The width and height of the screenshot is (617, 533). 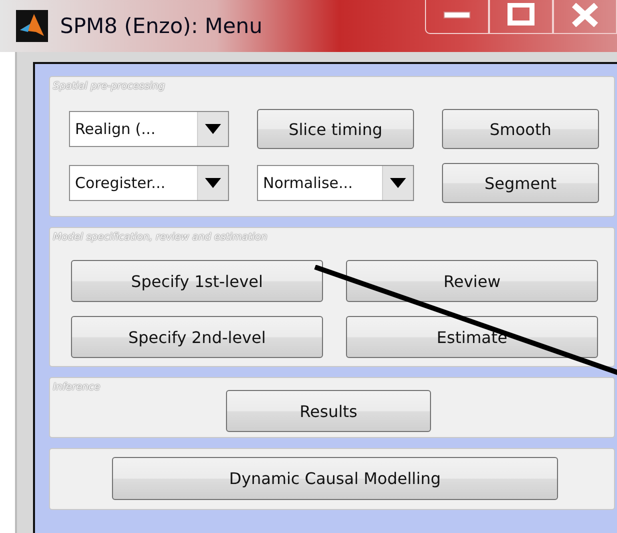 I want to click on panel-title: Model specification, review and estimation, so click(x=160, y=237).